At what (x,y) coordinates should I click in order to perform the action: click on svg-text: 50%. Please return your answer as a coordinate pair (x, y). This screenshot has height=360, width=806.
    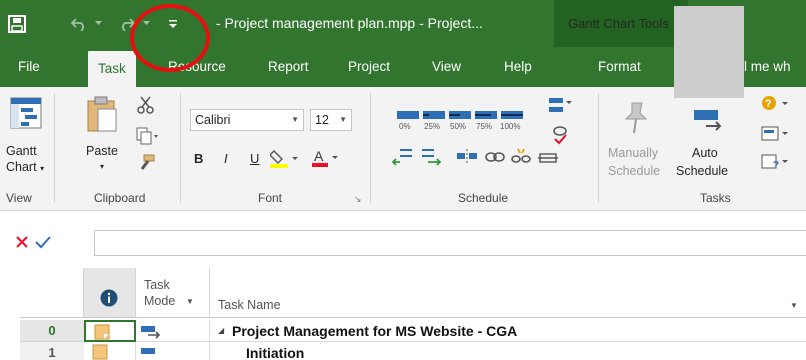
    Looking at the image, I should click on (458, 126).